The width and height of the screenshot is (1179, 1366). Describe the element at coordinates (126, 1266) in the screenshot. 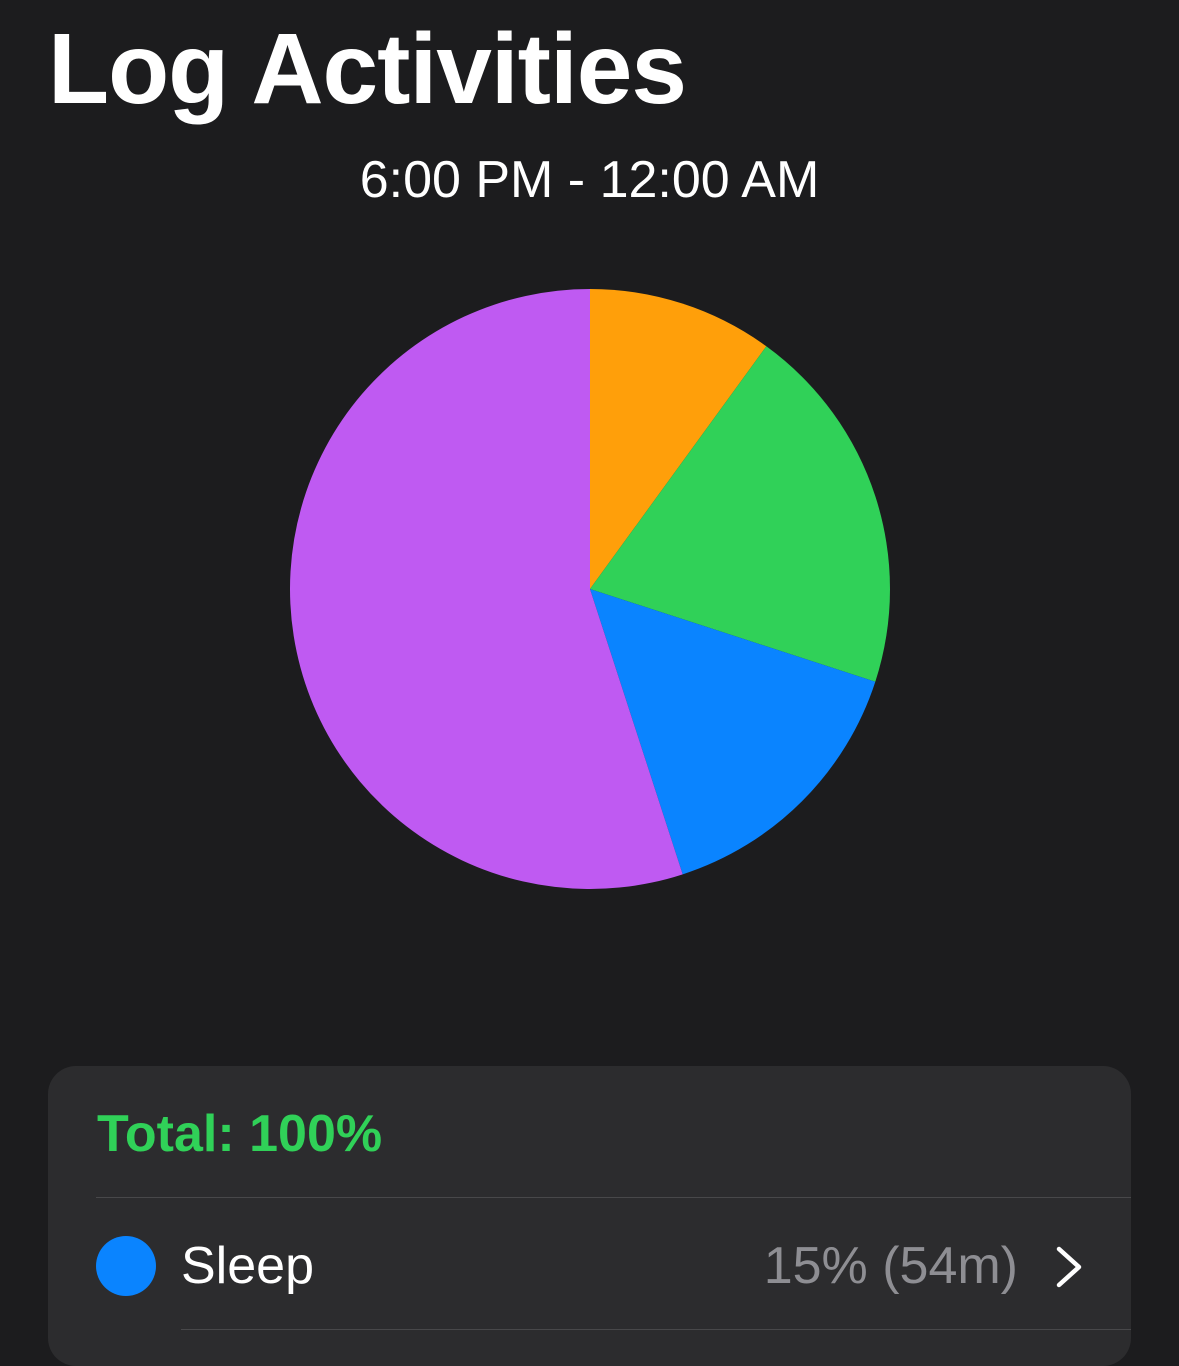

I see `activity-color-dot` at that location.